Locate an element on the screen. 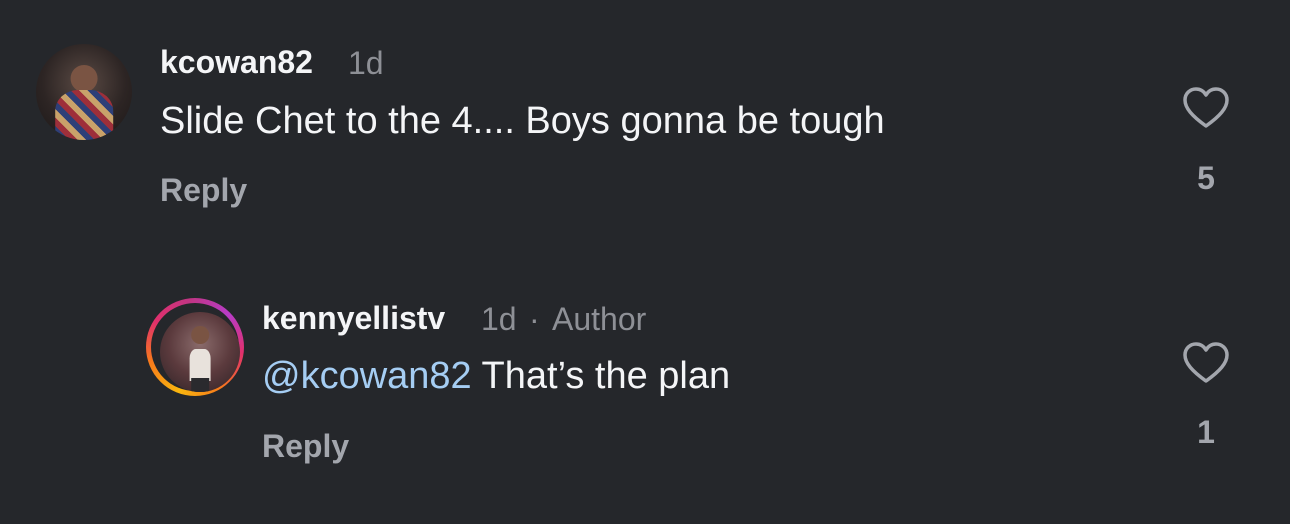  story-ring-gap is located at coordinates (195, 347).